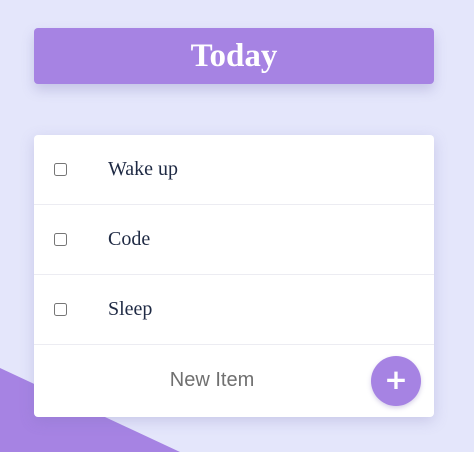 The image size is (474, 452). Describe the element at coordinates (234, 310) in the screenshot. I see `todo-item: Sleep` at that location.